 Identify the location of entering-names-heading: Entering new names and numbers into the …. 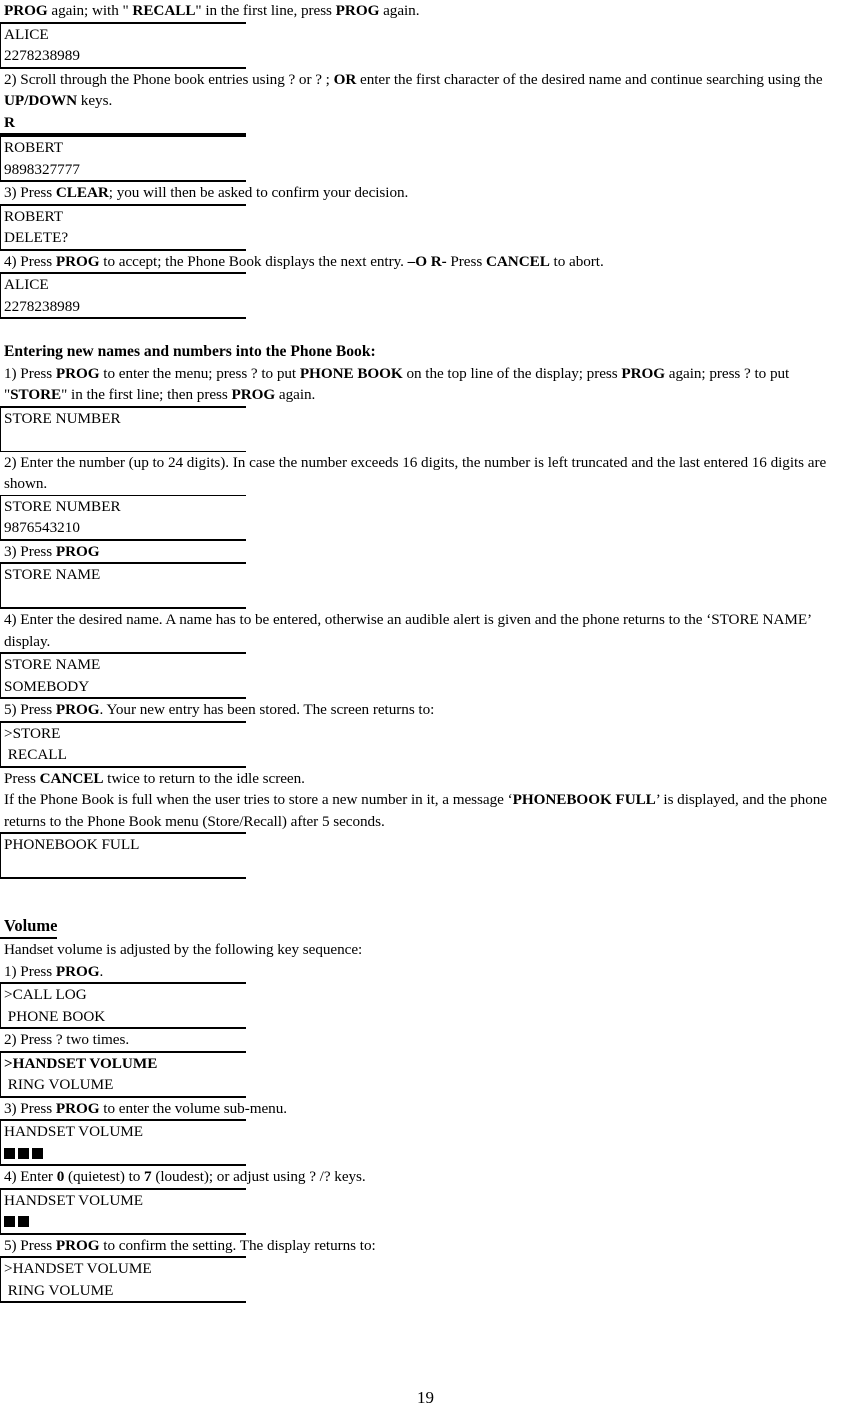
(190, 351).